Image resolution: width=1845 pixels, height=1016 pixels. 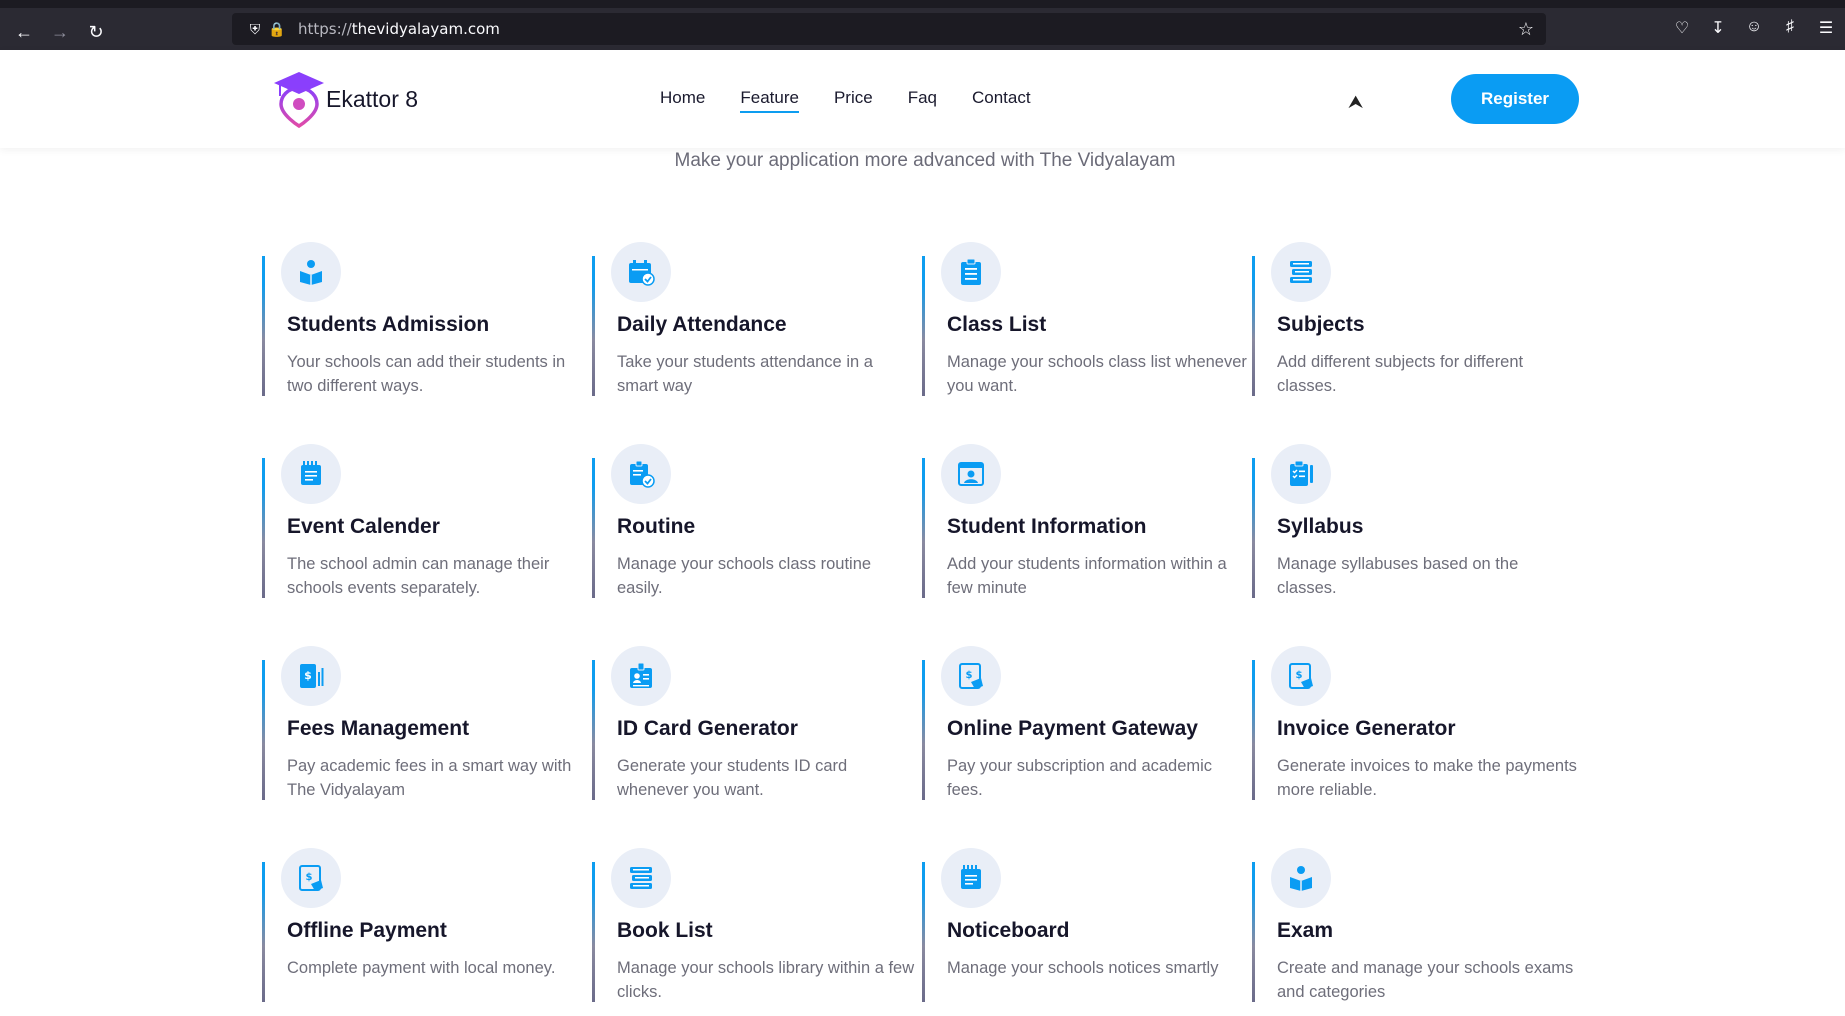 I want to click on reading-student-icon, so click(x=311, y=272).